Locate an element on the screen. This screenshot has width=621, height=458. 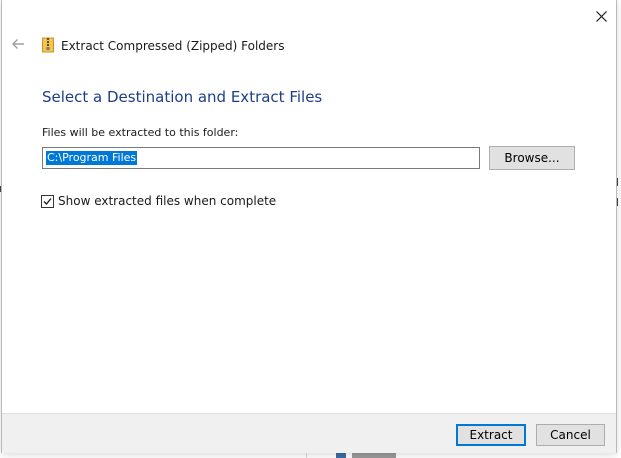
section-title: Select a Destination and Extract Files is located at coordinates (182, 97).